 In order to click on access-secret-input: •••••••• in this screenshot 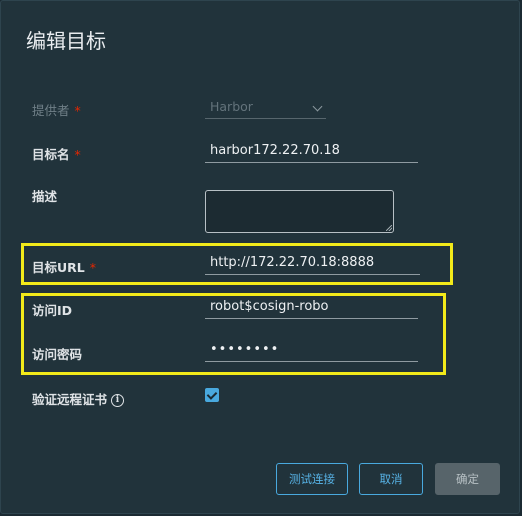, I will do `click(311, 351)`.